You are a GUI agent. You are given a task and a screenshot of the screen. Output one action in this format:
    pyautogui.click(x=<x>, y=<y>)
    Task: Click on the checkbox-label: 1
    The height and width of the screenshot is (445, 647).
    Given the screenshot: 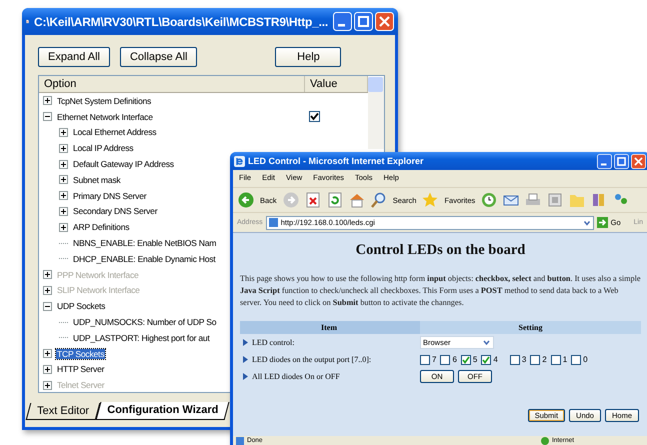 What is the action you would take?
    pyautogui.click(x=565, y=359)
    